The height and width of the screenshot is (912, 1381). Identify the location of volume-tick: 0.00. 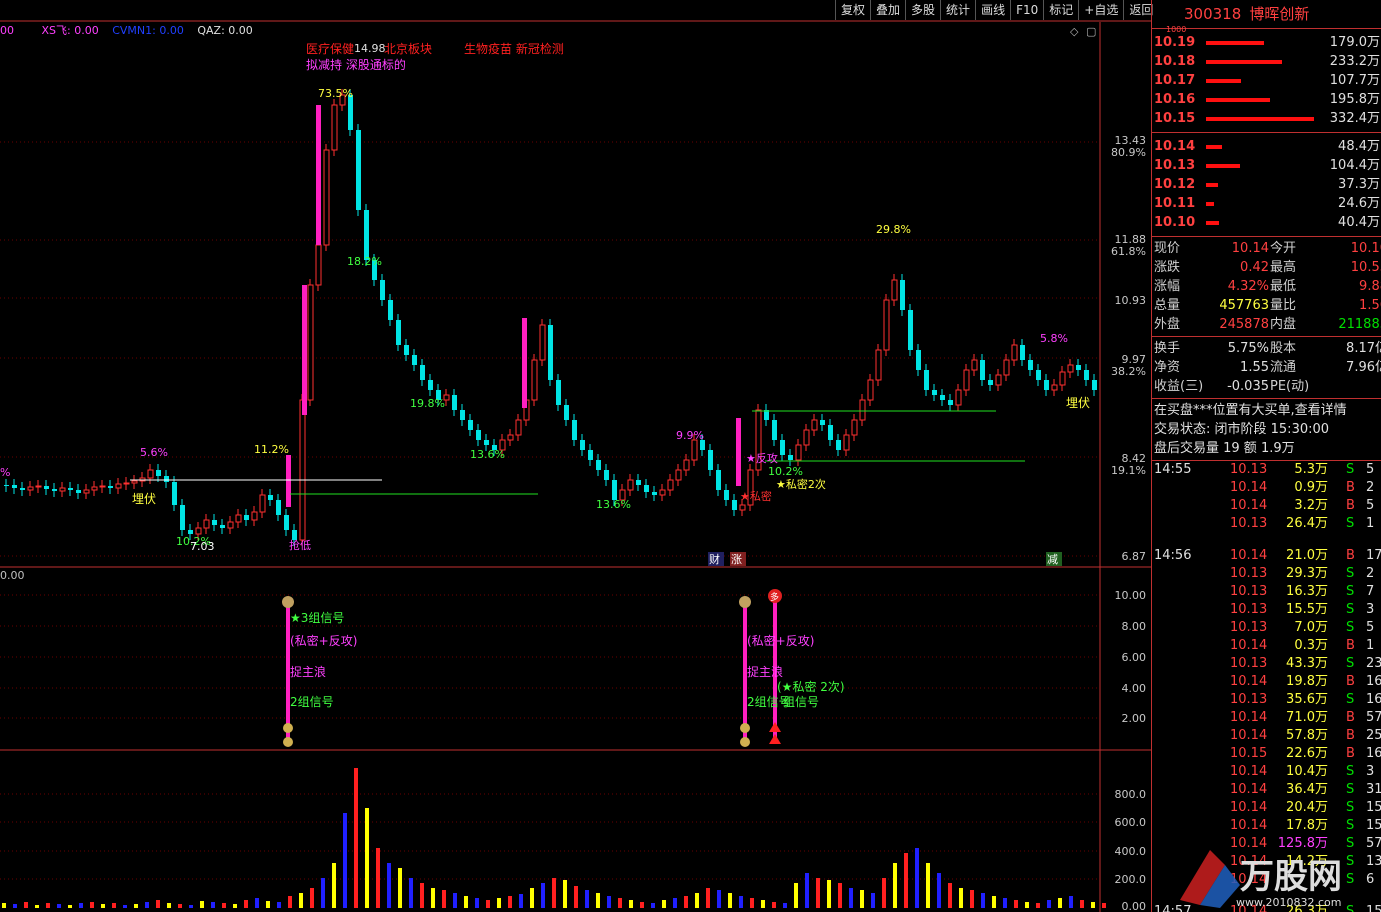
(1134, 906).